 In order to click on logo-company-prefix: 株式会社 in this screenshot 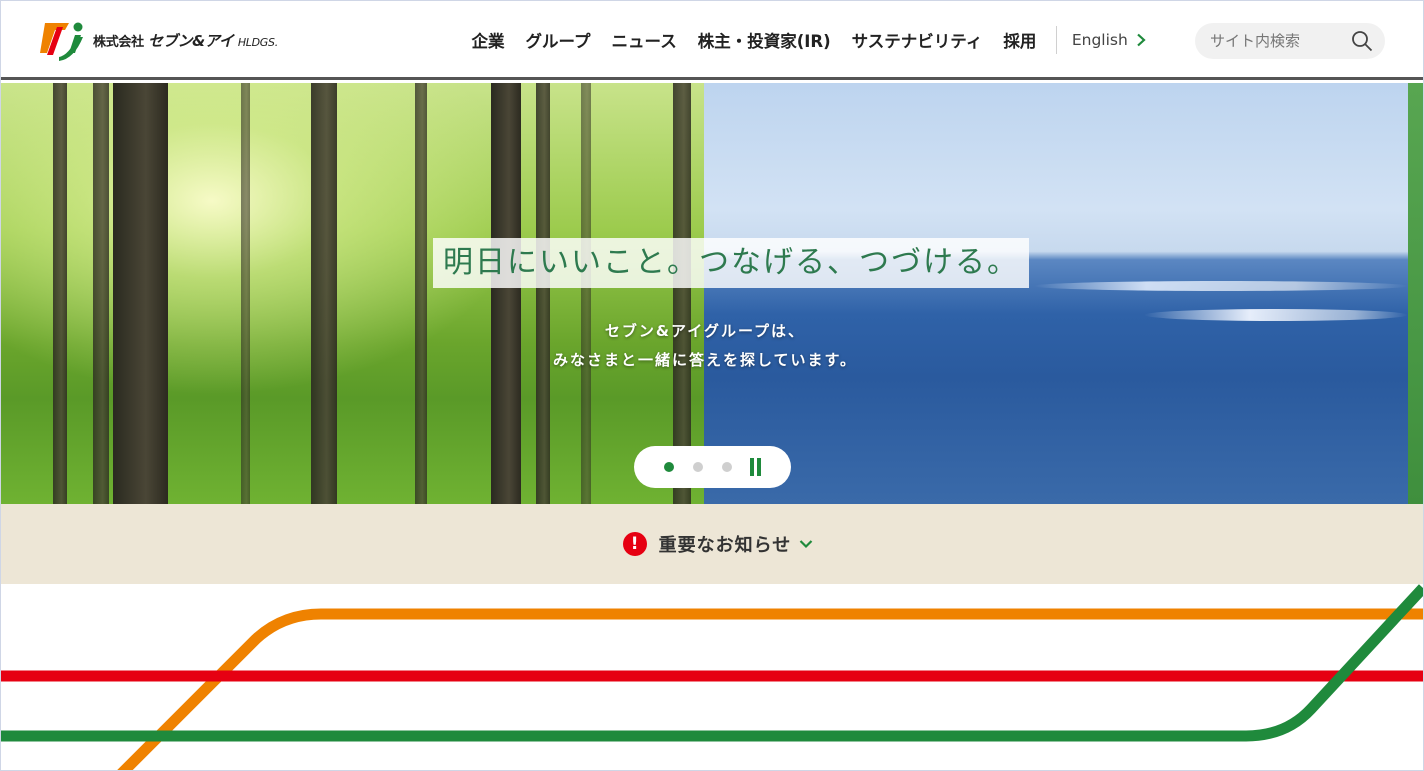, I will do `click(118, 42)`.